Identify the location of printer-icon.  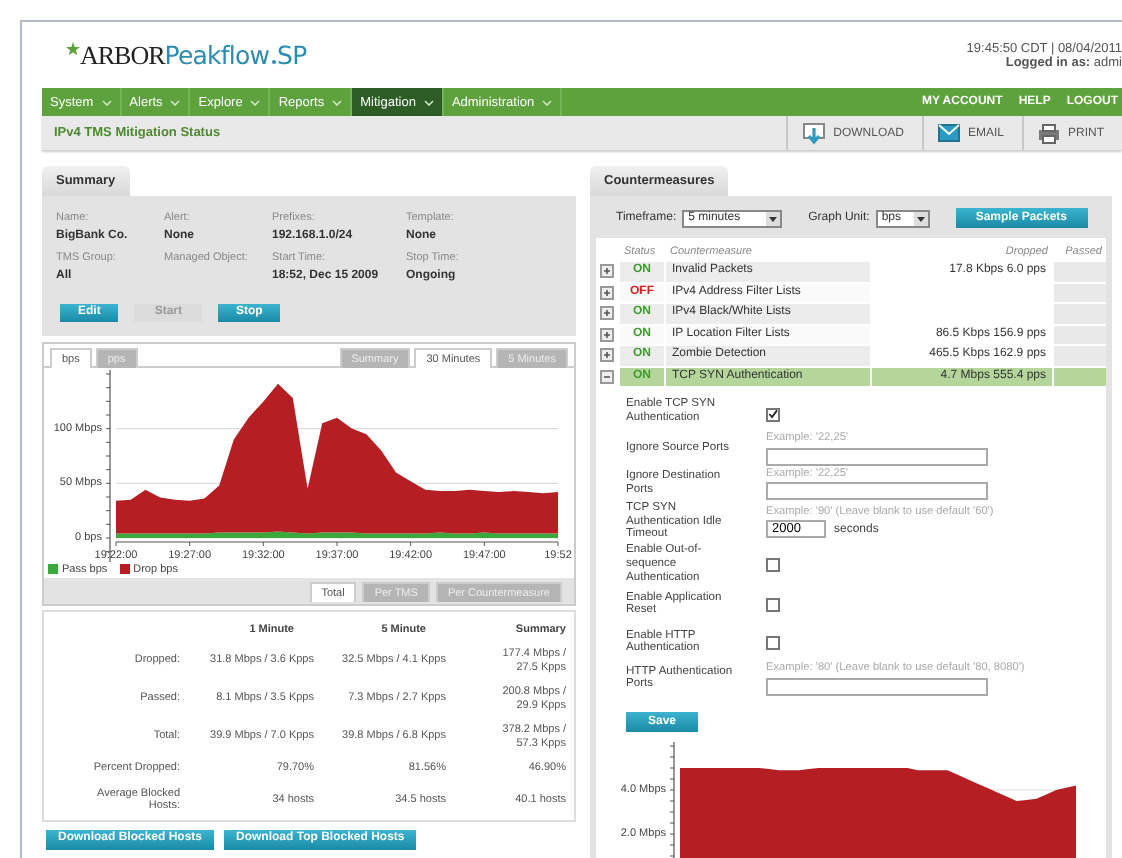
(1049, 133).